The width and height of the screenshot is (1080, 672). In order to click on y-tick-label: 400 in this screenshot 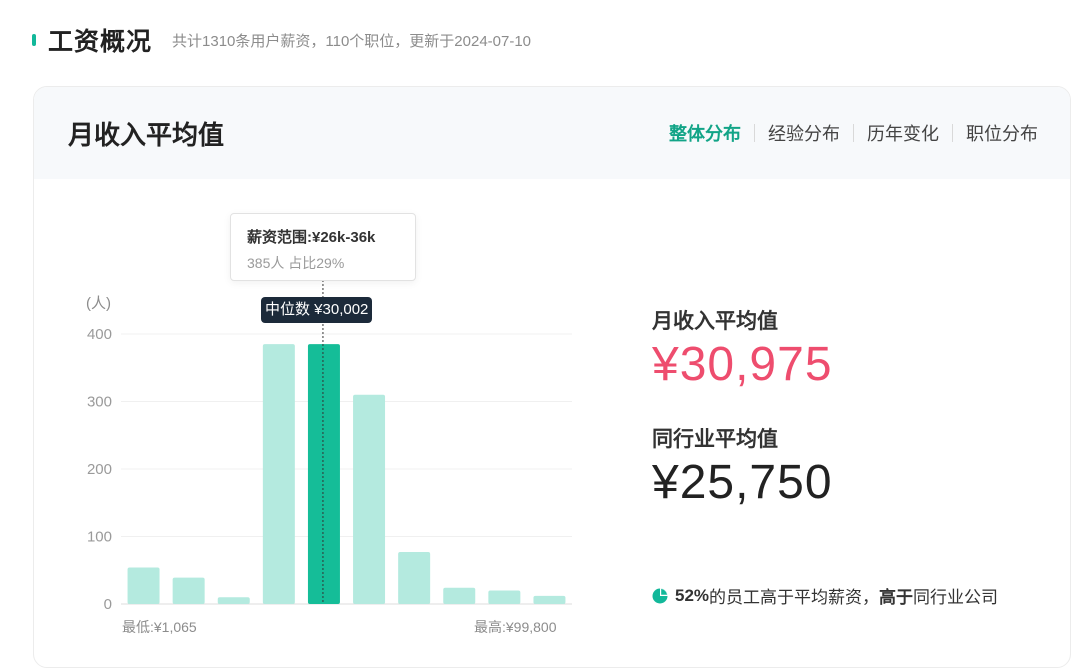, I will do `click(99, 334)`.